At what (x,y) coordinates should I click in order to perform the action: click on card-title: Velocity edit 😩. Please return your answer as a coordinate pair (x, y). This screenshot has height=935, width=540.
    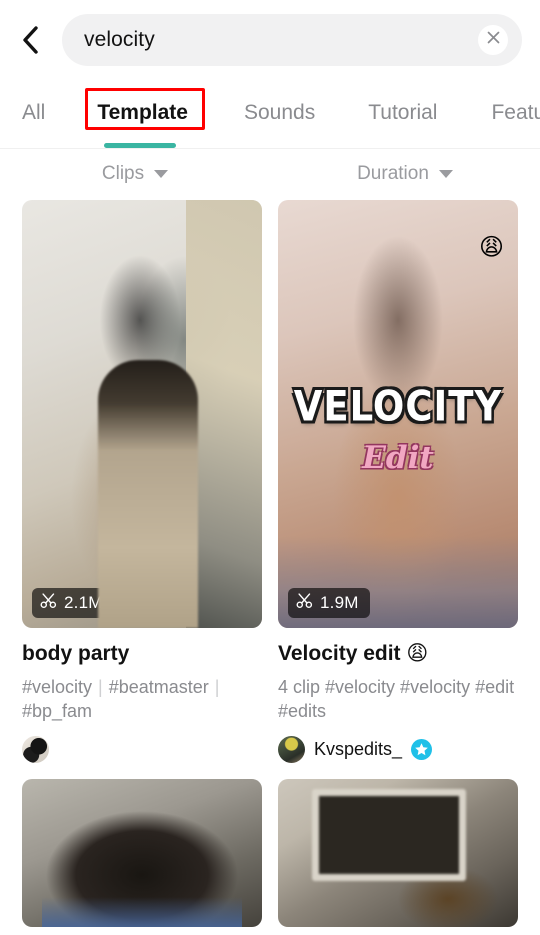
    Looking at the image, I should click on (353, 653).